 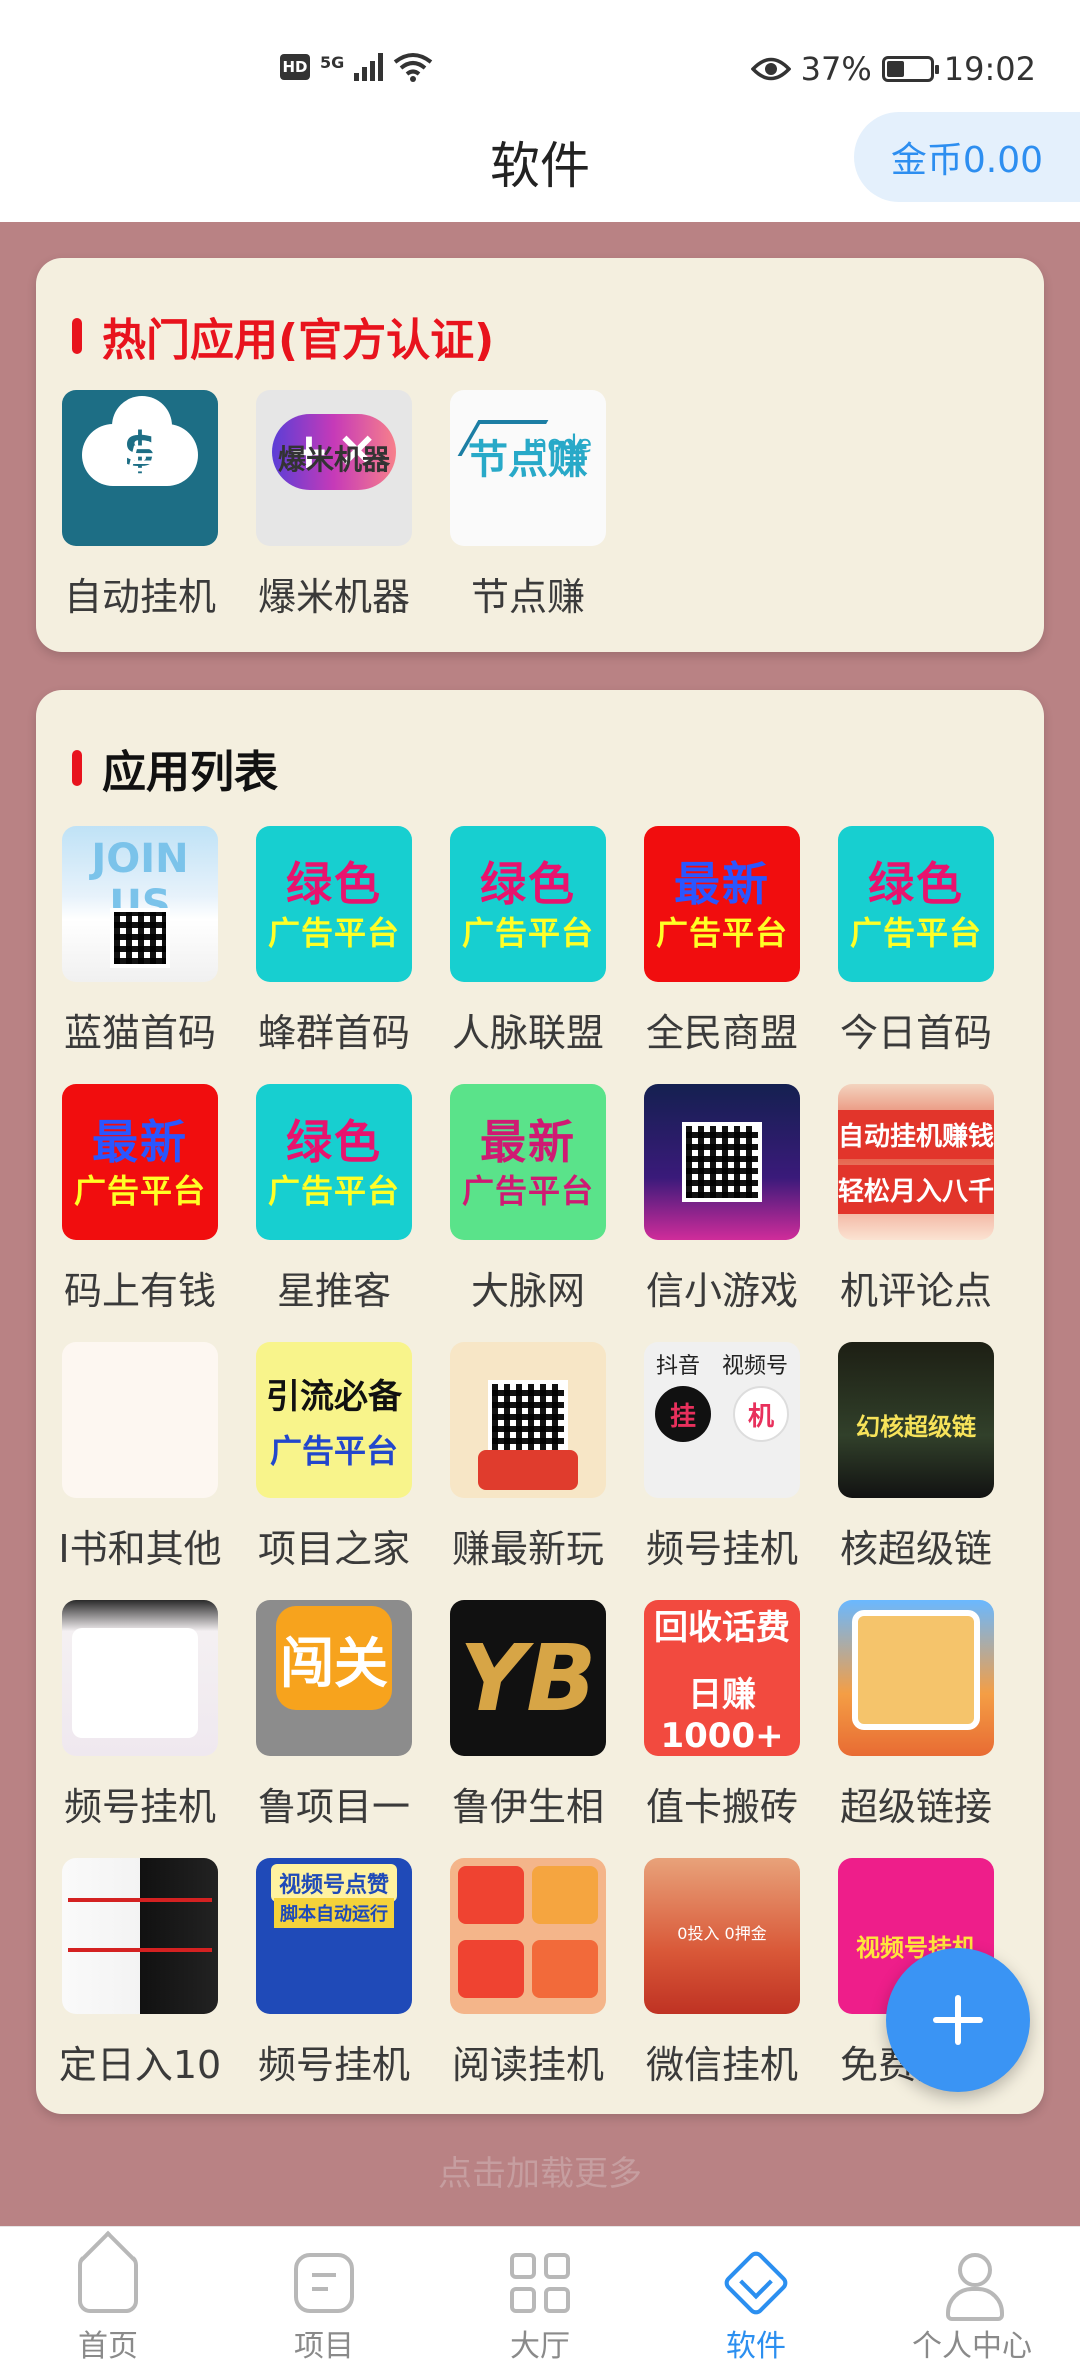 I want to click on app-tile: 幻核超级链 核超级链, so click(x=916, y=1457).